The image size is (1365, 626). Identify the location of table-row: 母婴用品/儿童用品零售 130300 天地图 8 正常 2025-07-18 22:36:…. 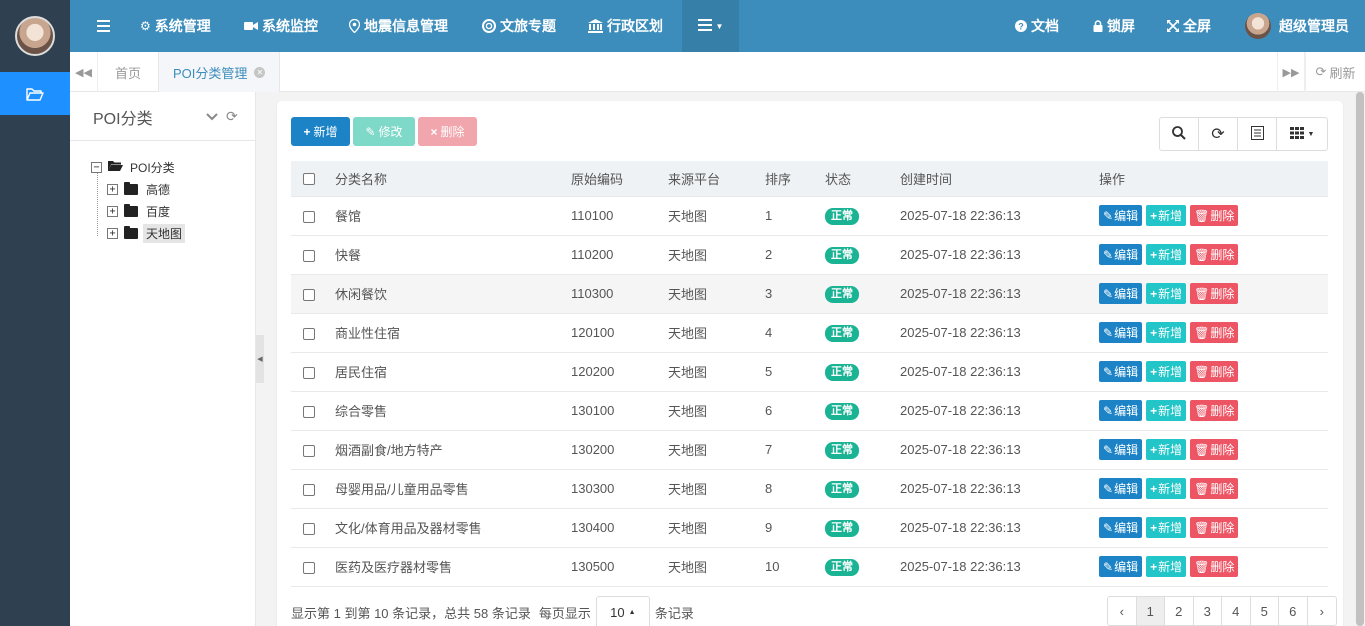
(809, 489).